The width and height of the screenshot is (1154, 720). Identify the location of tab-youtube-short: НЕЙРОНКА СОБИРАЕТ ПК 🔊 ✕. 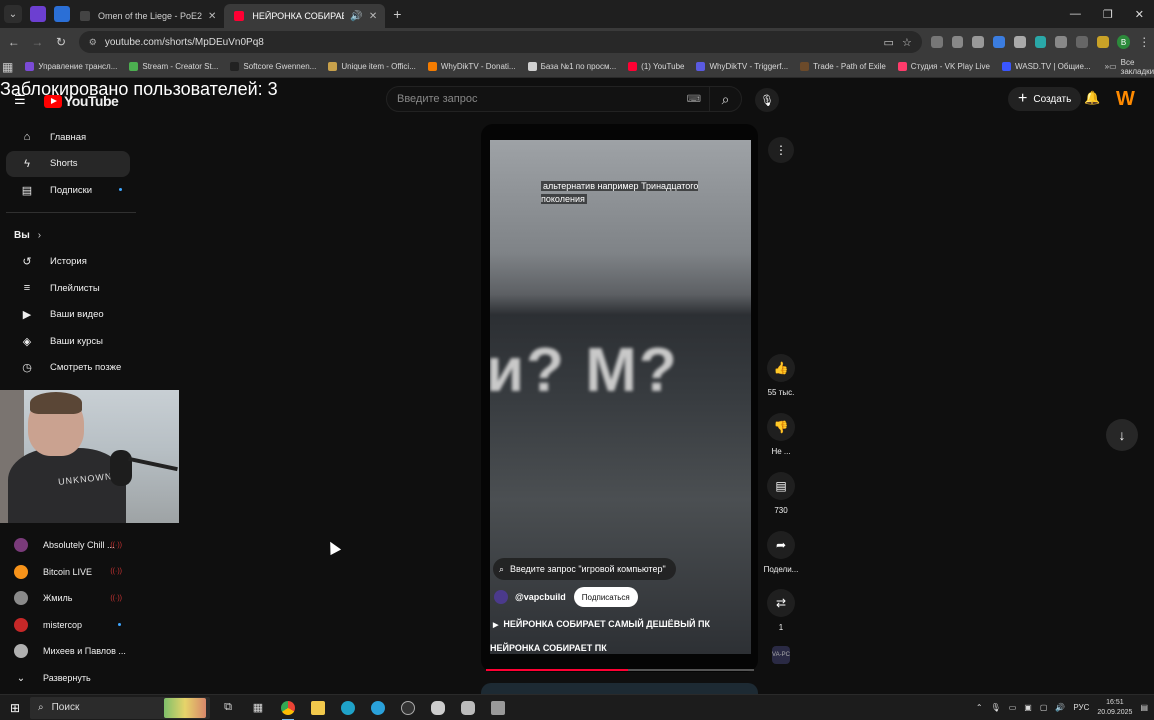
(305, 16).